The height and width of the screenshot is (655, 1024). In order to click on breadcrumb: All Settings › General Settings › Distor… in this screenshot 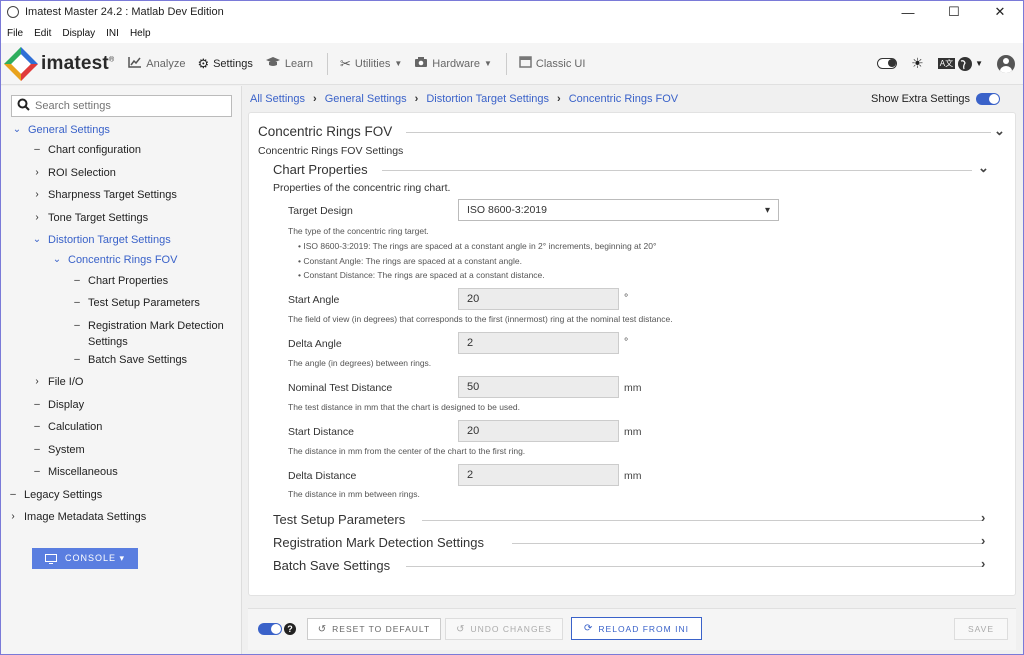, I will do `click(464, 99)`.